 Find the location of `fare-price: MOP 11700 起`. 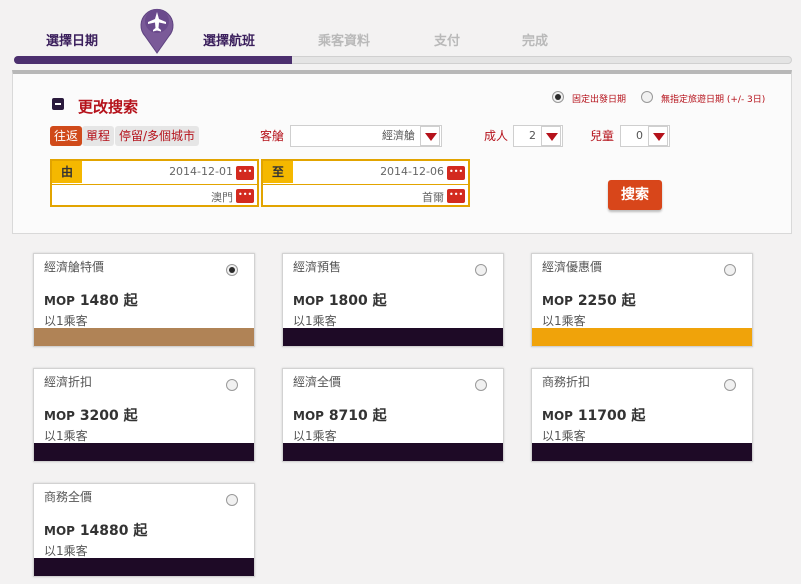

fare-price: MOP 11700 起 is located at coordinates (593, 415).